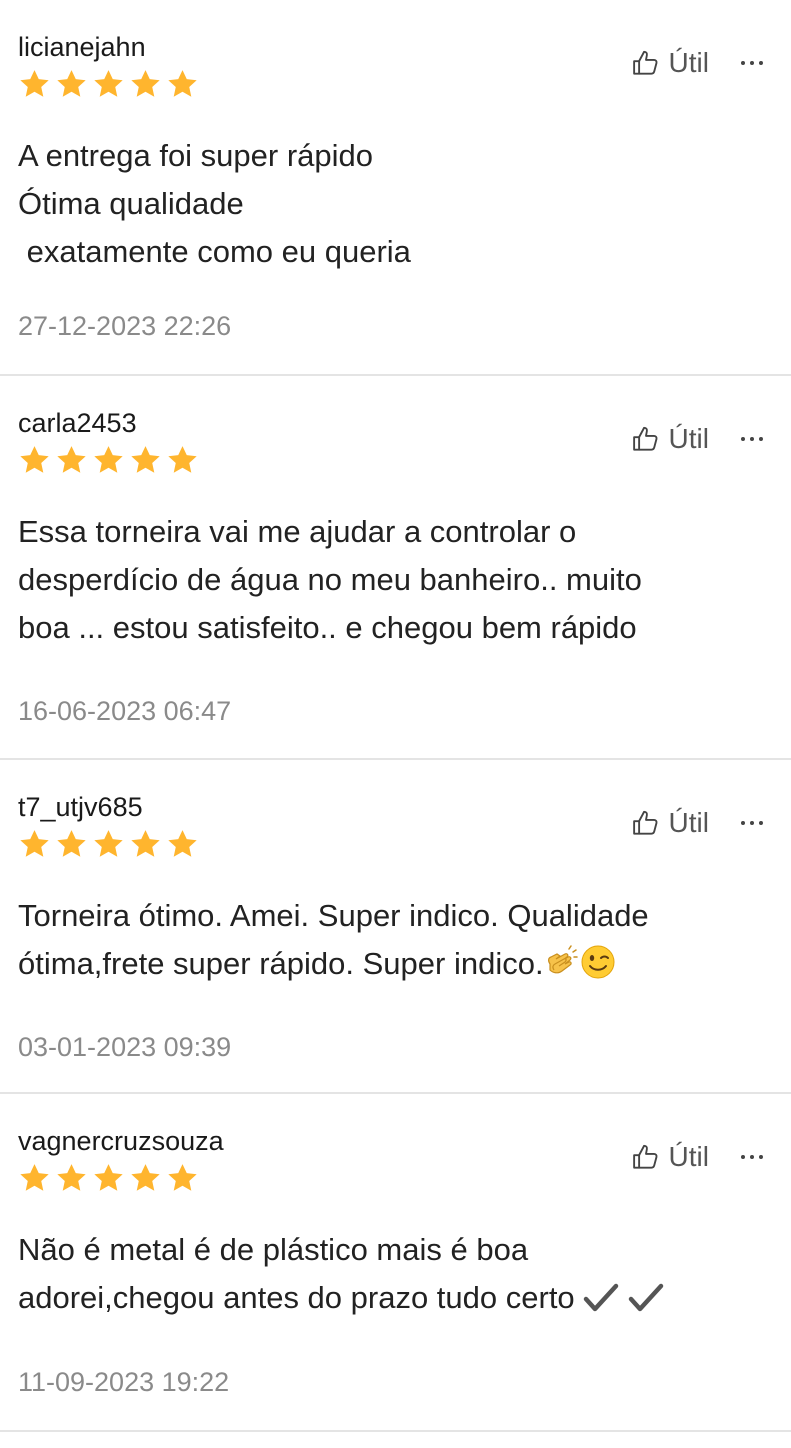 The width and height of the screenshot is (791, 1448). I want to click on review-username: t7_utjv685, so click(80, 807).